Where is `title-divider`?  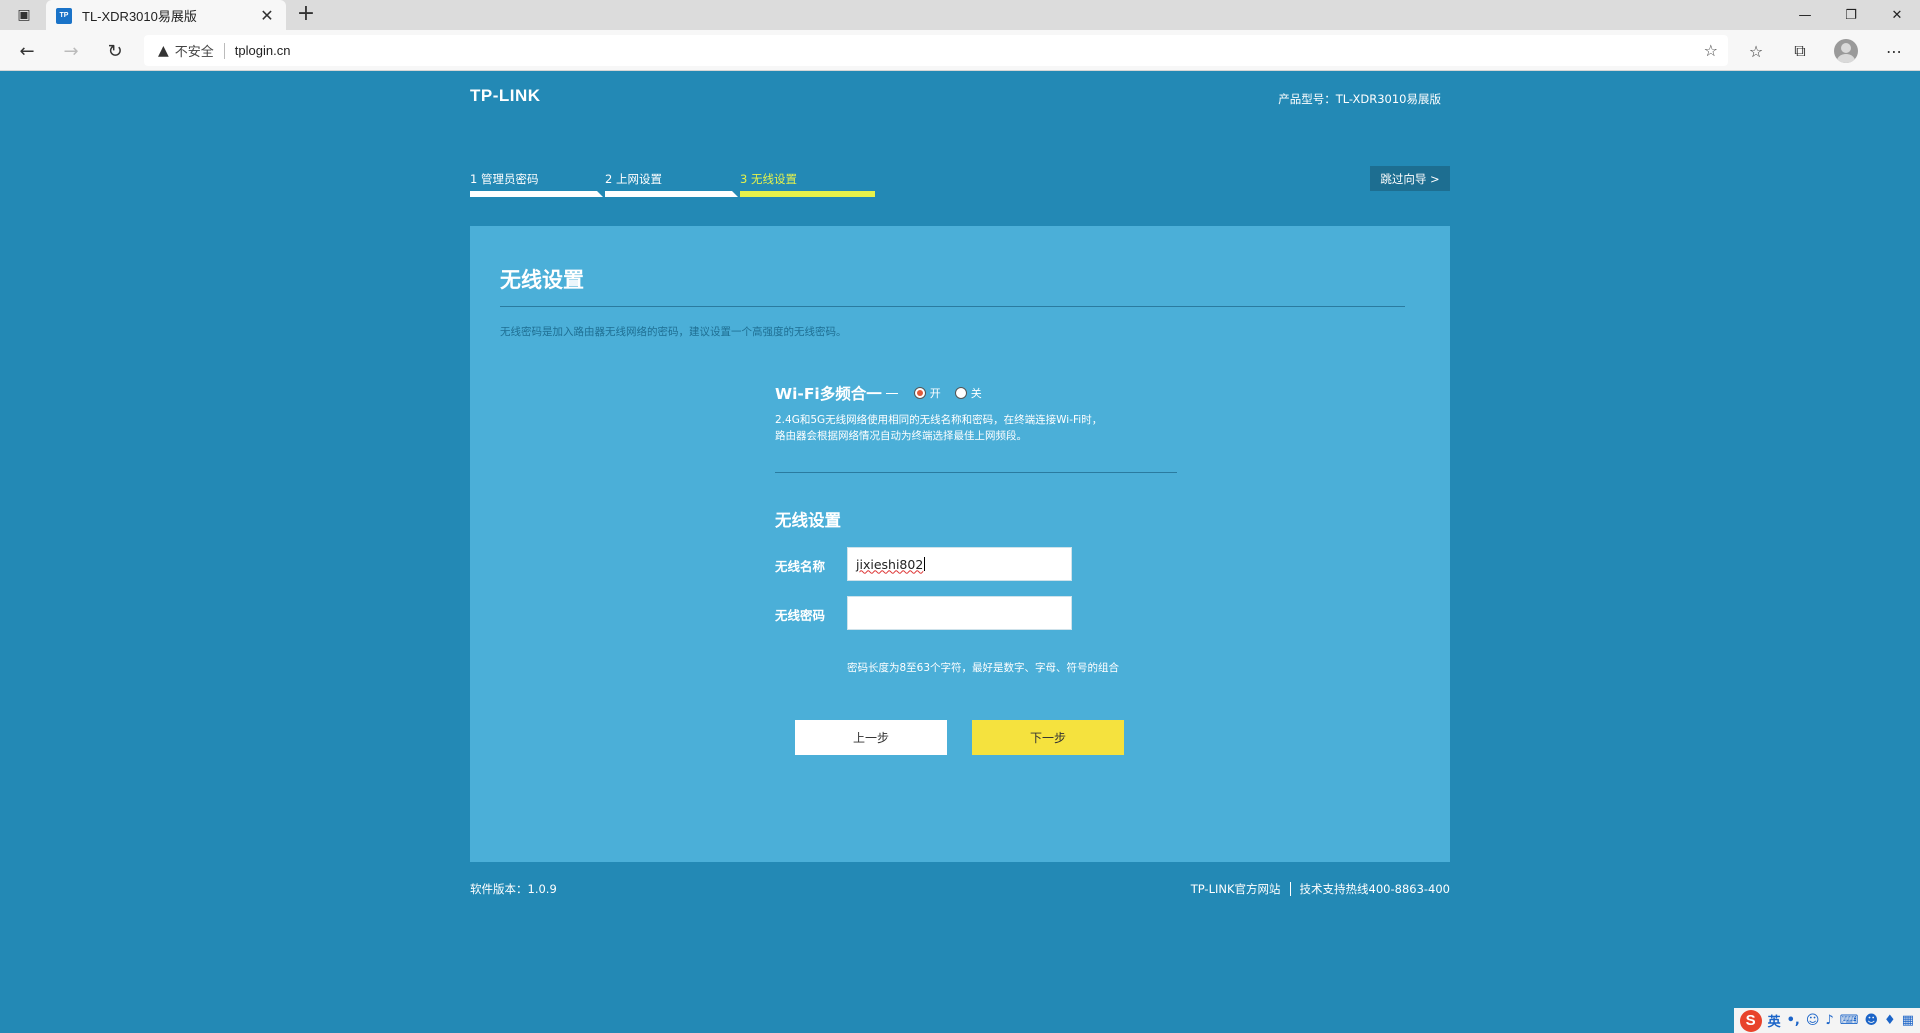 title-divider is located at coordinates (952, 306).